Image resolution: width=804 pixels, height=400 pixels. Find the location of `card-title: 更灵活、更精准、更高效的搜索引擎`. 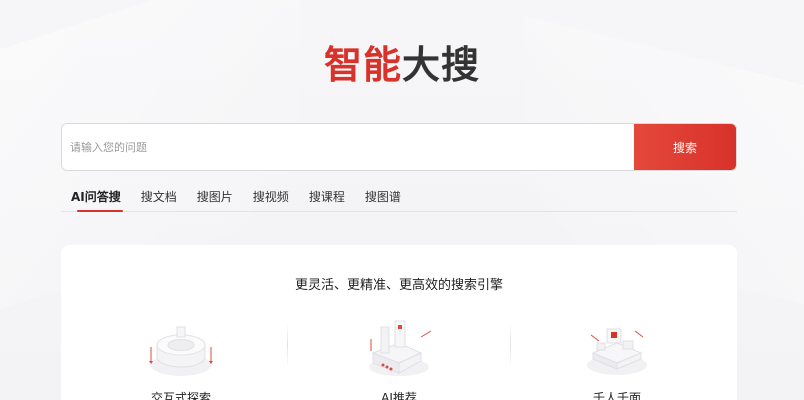

card-title: 更灵活、更精准、更高效的搜索引擎 is located at coordinates (398, 285).